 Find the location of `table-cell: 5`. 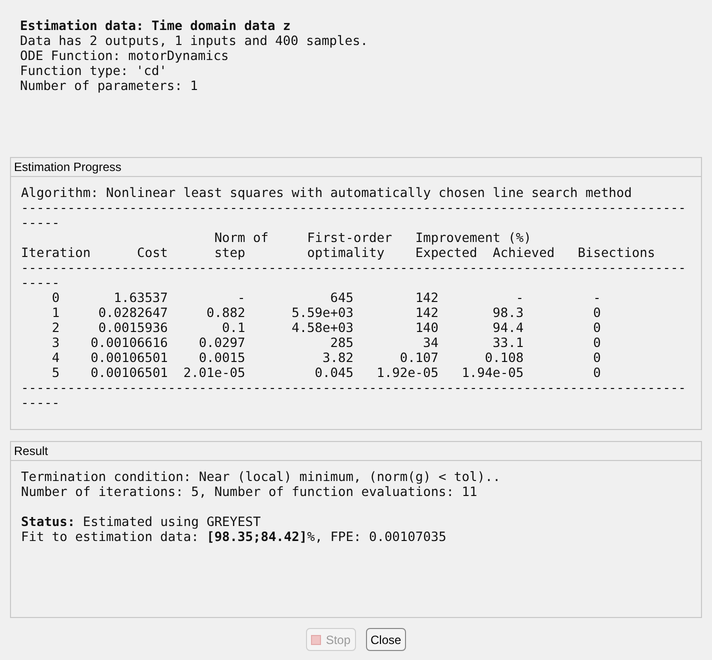

table-cell: 5 is located at coordinates (56, 373).